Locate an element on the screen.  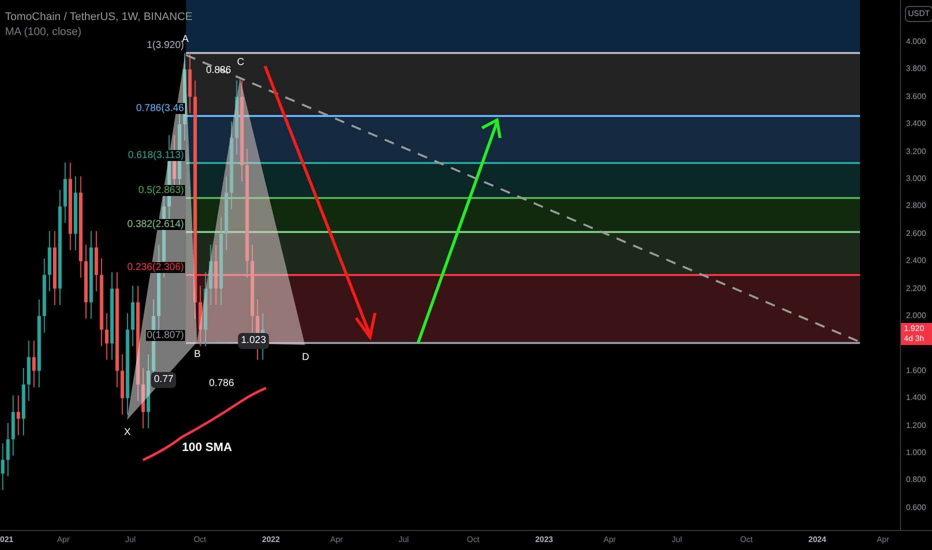
currency-badge: USDT is located at coordinates (918, 14).